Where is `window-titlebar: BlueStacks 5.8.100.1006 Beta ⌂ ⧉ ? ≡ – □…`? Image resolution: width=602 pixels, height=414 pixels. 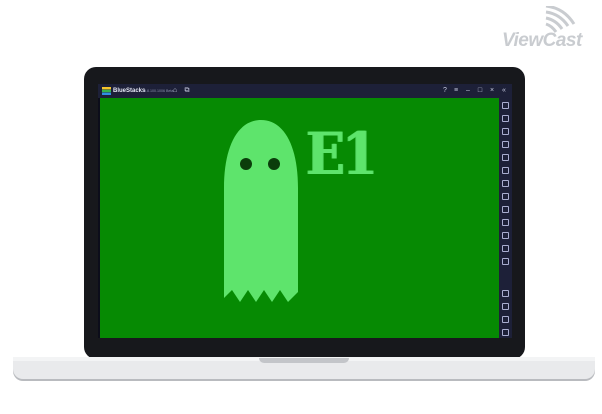
window-titlebar: BlueStacks 5.8.100.1006 Beta ⌂ ⧉ ? ≡ – □… is located at coordinates (305, 91).